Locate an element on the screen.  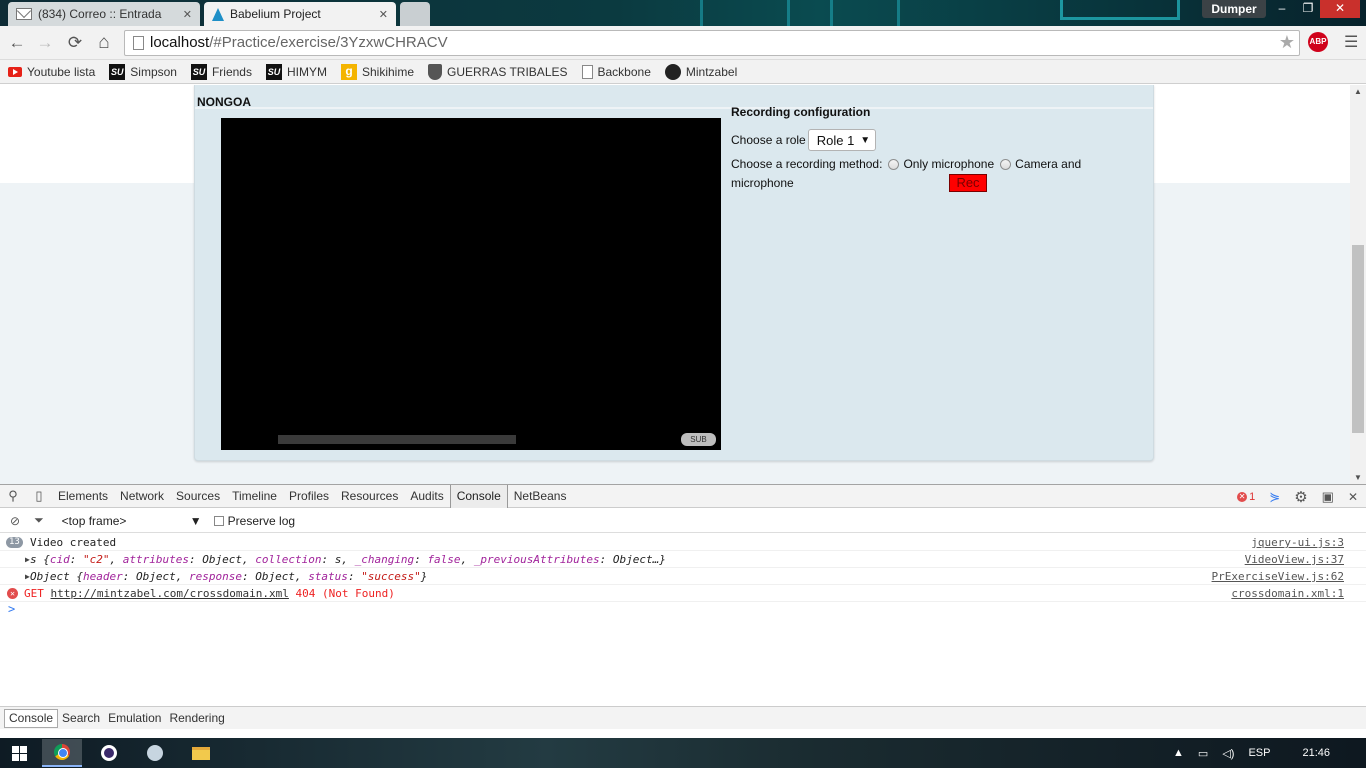
profile-badge: Dumper is located at coordinates (1234, 9).